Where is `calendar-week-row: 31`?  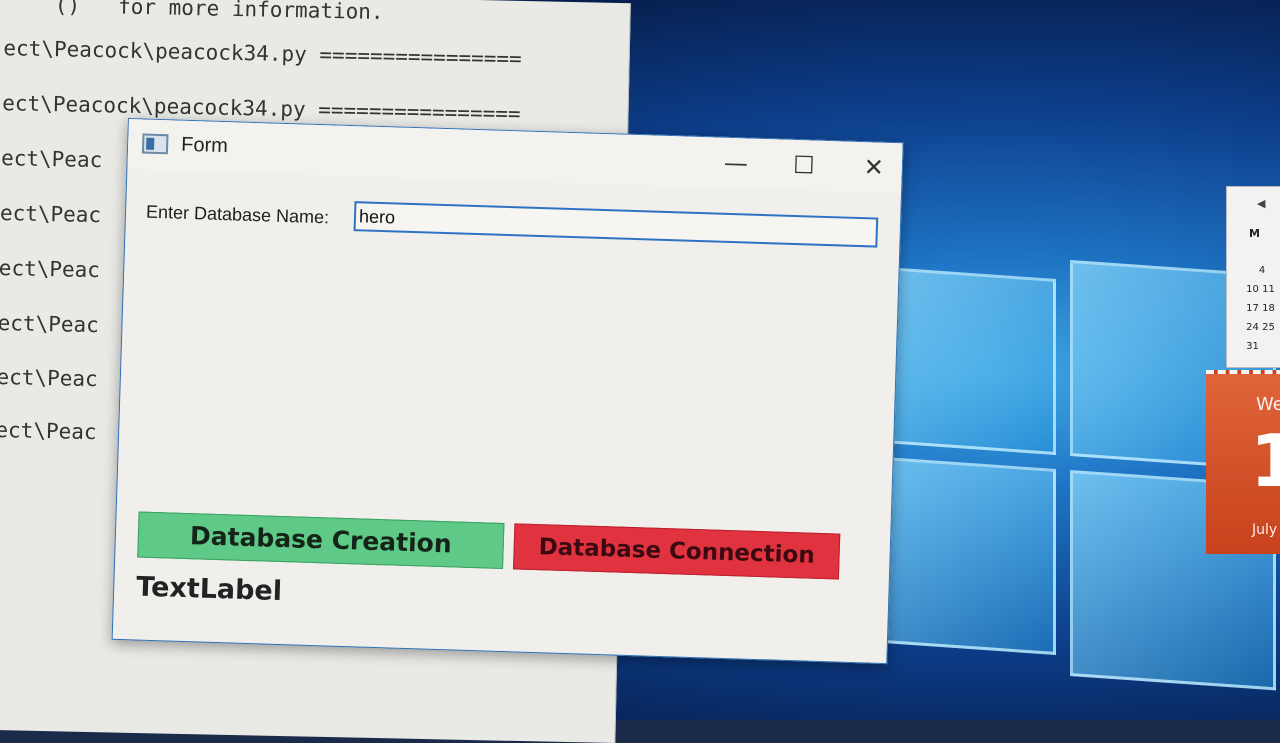
calendar-week-row: 31 is located at coordinates (1251, 346).